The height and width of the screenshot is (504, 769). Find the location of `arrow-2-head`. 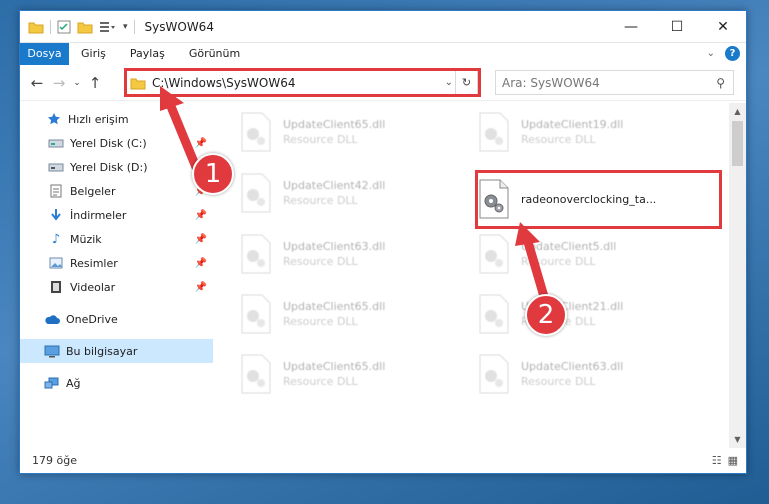

arrow-2-head is located at coordinates (527, 234).